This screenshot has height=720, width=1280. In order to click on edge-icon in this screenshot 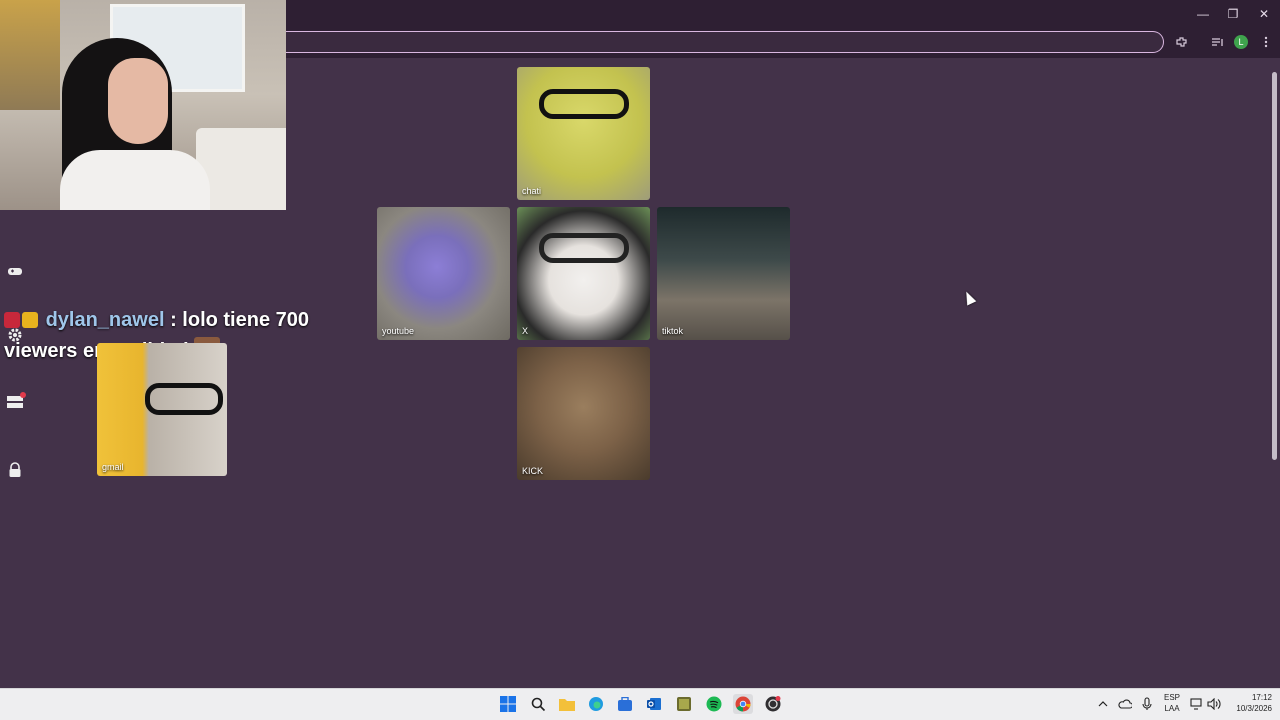, I will do `click(596, 704)`.